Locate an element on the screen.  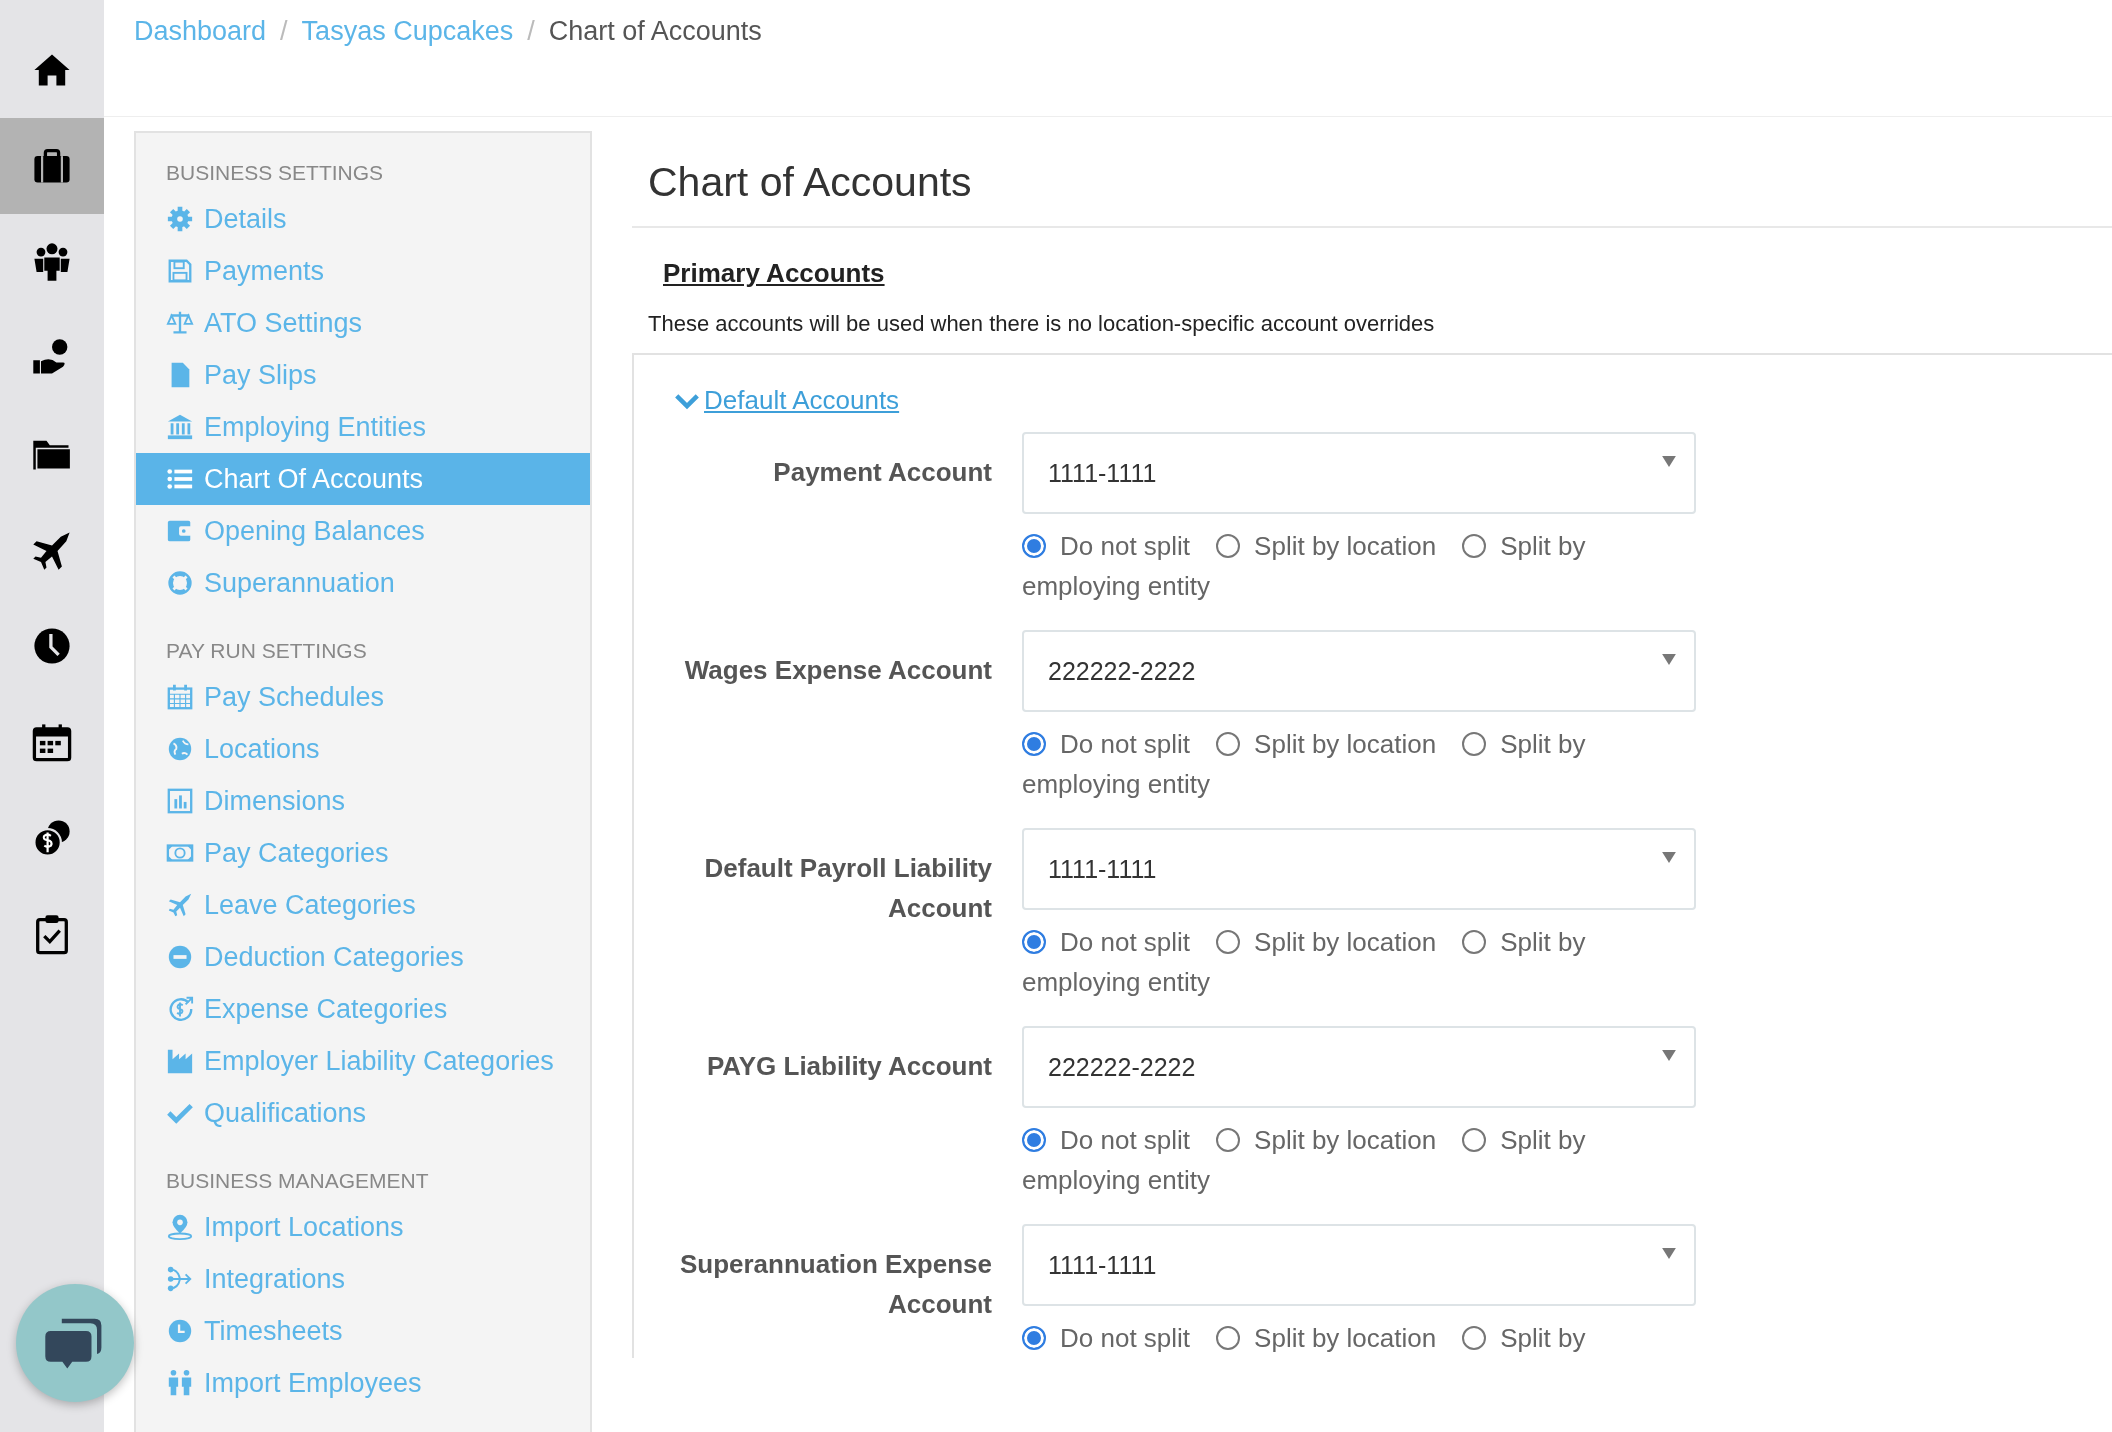
sidebar-item: Timesheets is located at coordinates (363, 1331).